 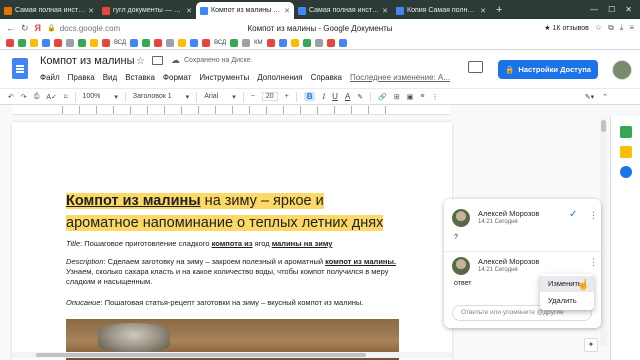 What do you see at coordinates (231, 110) in the screenshot?
I see `ruler` at bounding box center [231, 110].